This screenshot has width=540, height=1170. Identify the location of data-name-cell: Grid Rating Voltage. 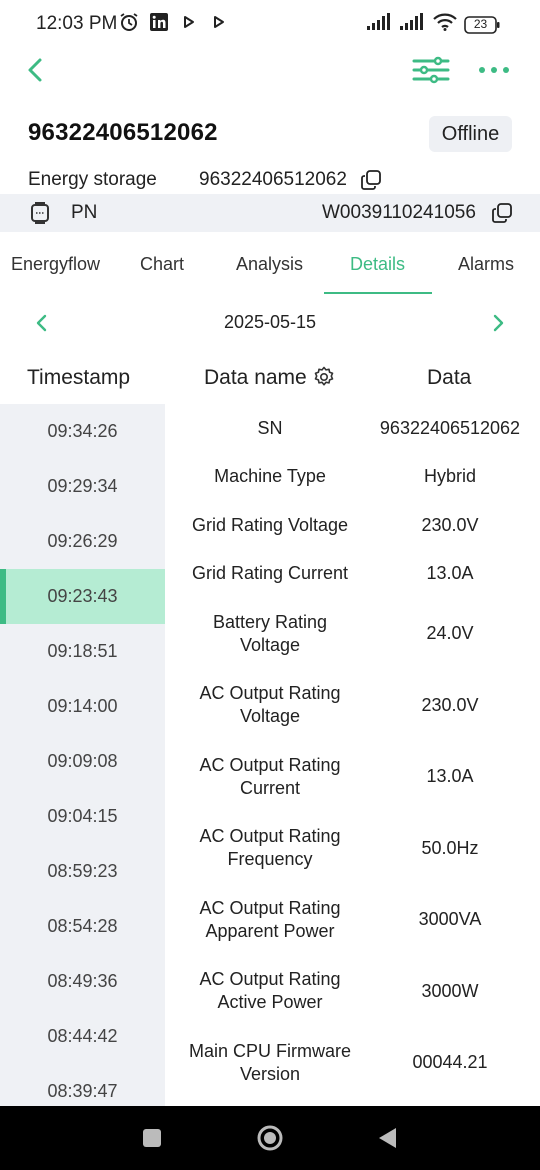
(270, 525).